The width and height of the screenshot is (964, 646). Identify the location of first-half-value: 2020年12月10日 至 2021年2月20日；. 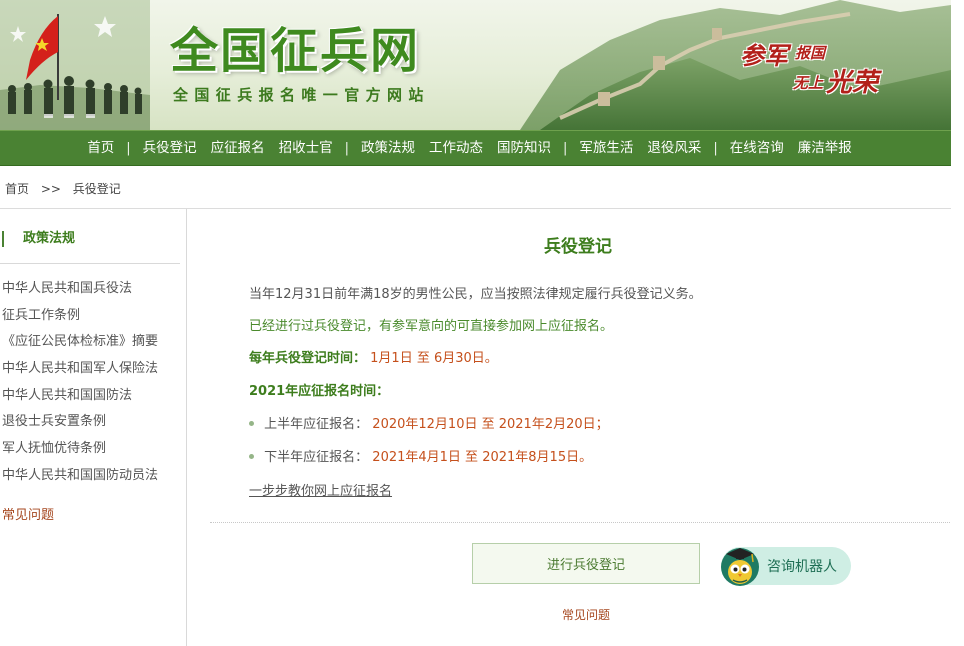
(490, 424).